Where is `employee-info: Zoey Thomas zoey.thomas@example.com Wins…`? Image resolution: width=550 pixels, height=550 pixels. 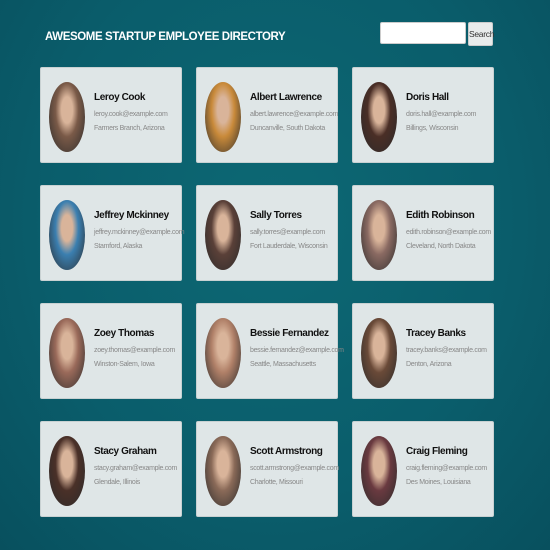 employee-info: Zoey Thomas zoey.thomas@example.com Wins… is located at coordinates (134, 348).